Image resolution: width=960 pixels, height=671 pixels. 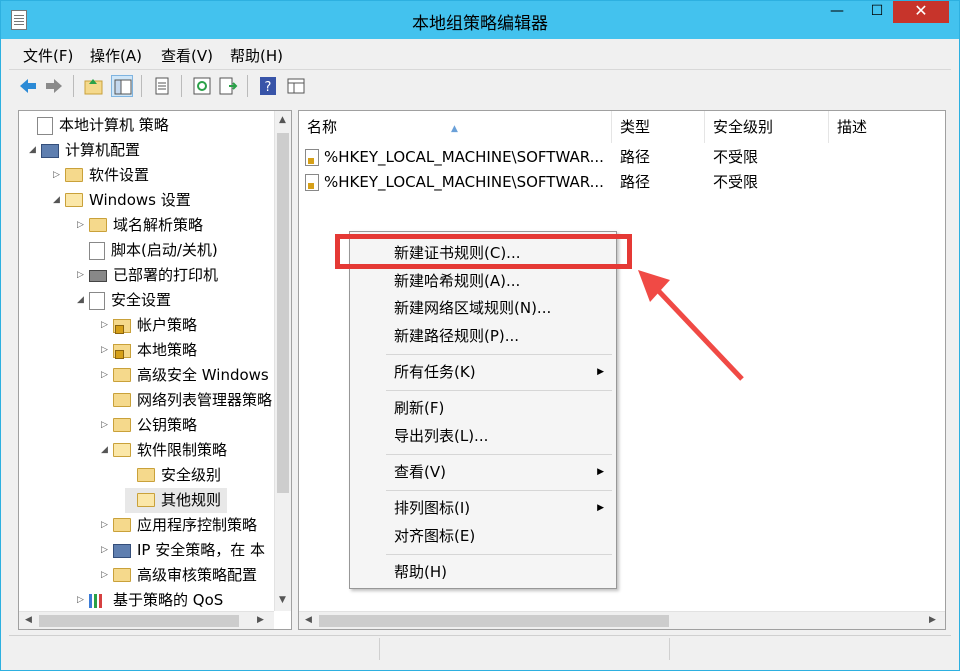 What do you see at coordinates (282, 600) in the screenshot?
I see `scroll-down-icon: ▼` at bounding box center [282, 600].